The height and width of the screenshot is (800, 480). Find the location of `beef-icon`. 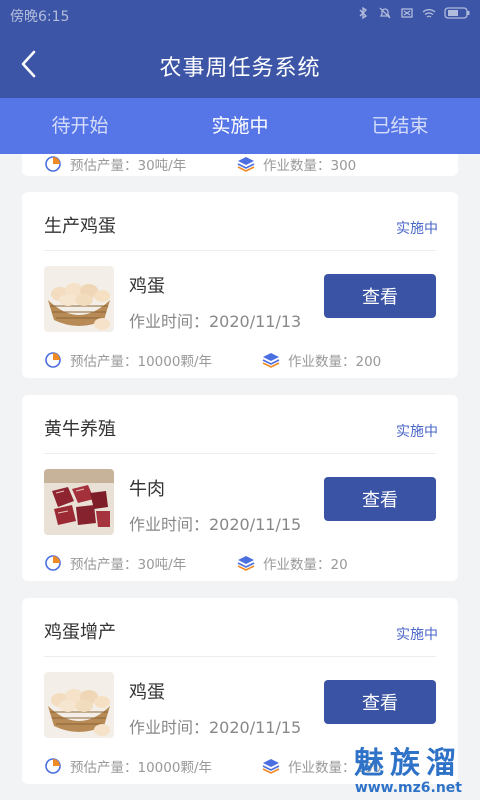

beef-icon is located at coordinates (79, 502).